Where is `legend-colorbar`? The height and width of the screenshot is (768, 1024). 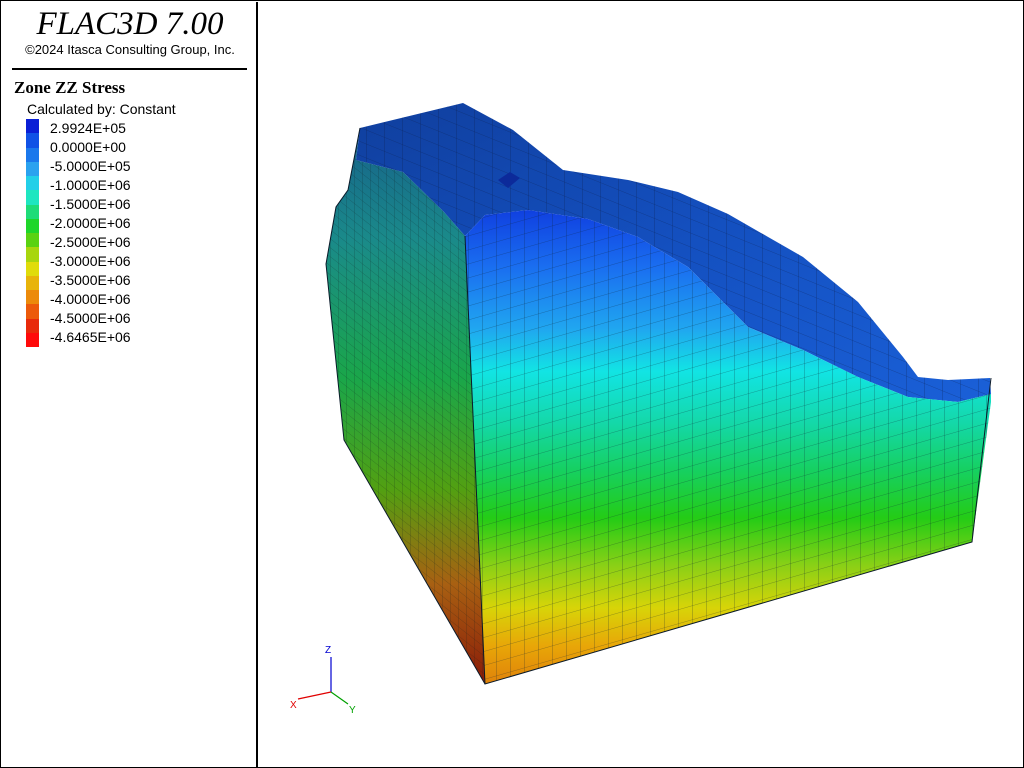 legend-colorbar is located at coordinates (32, 233).